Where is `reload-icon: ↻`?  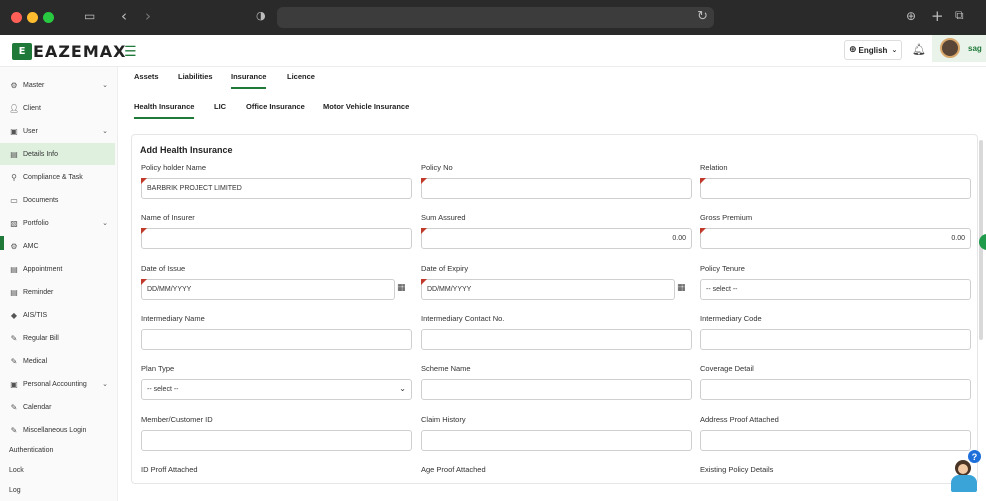
reload-icon: ↻ is located at coordinates (702, 16).